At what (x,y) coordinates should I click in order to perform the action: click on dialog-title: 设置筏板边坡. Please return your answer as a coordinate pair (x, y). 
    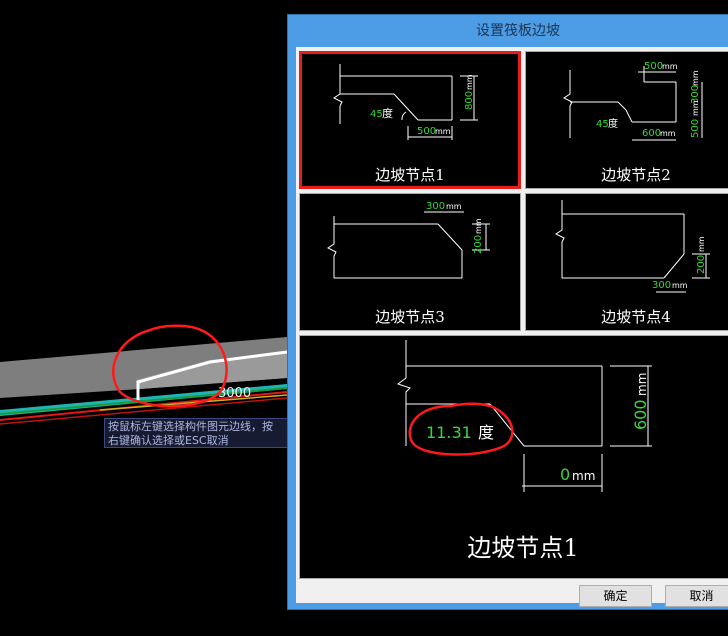
    Looking at the image, I should click on (508, 31).